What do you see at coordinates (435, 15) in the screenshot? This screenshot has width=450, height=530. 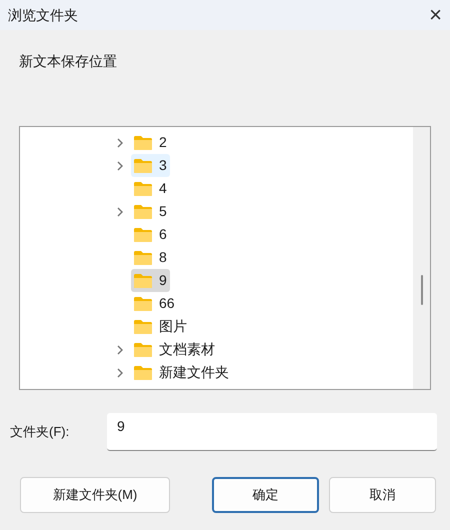 I see `close-button: ×` at bounding box center [435, 15].